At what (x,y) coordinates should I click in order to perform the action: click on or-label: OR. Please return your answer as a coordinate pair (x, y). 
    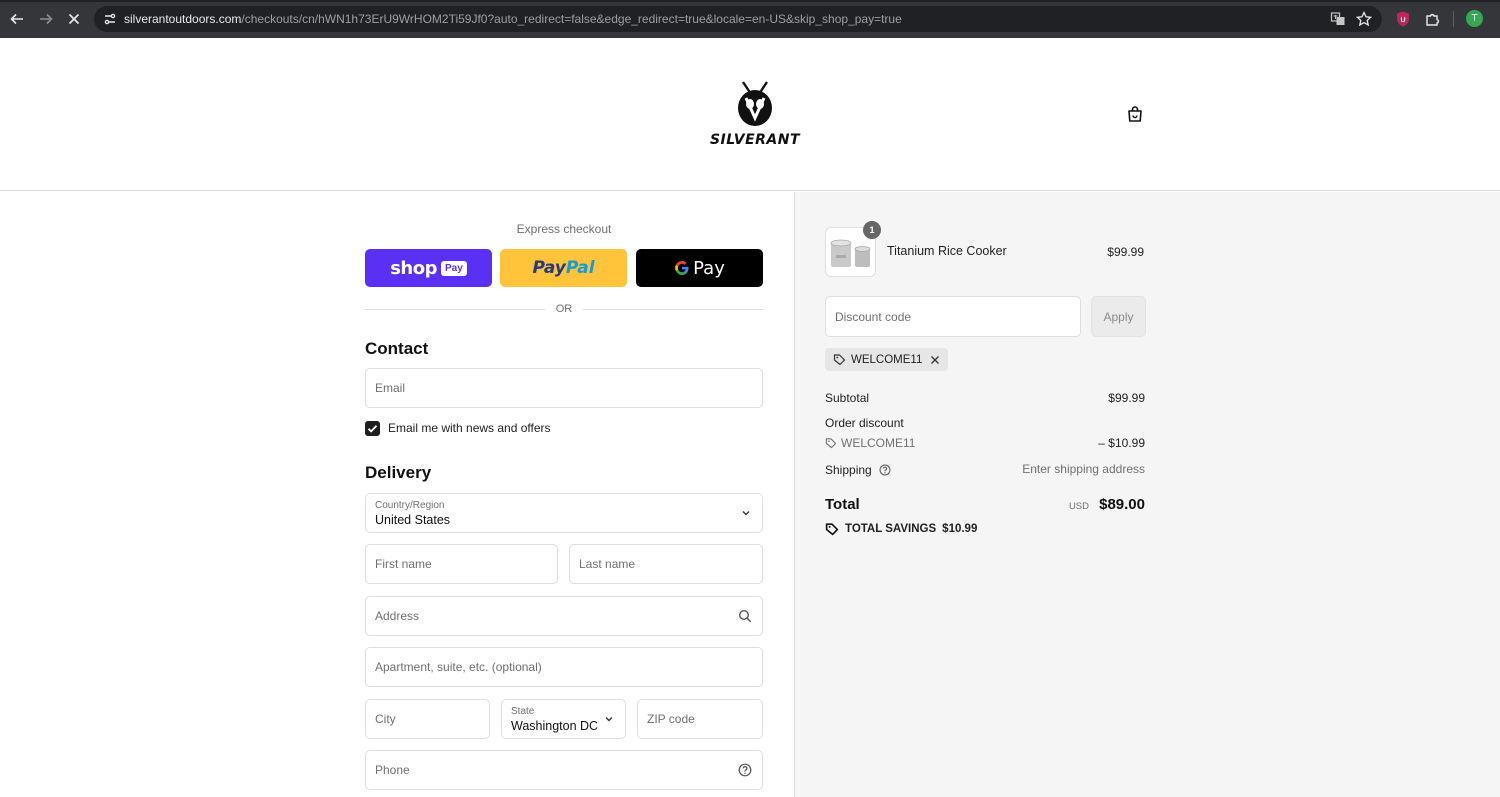
    Looking at the image, I should click on (564, 309).